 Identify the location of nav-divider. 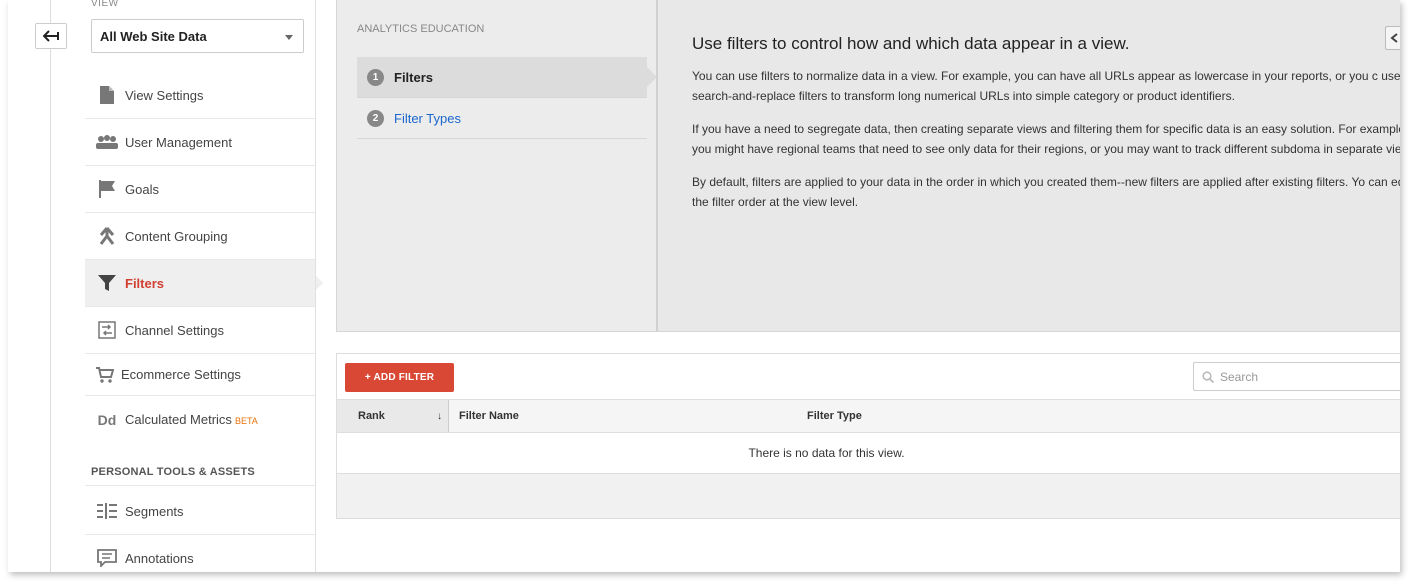
(315, 286).